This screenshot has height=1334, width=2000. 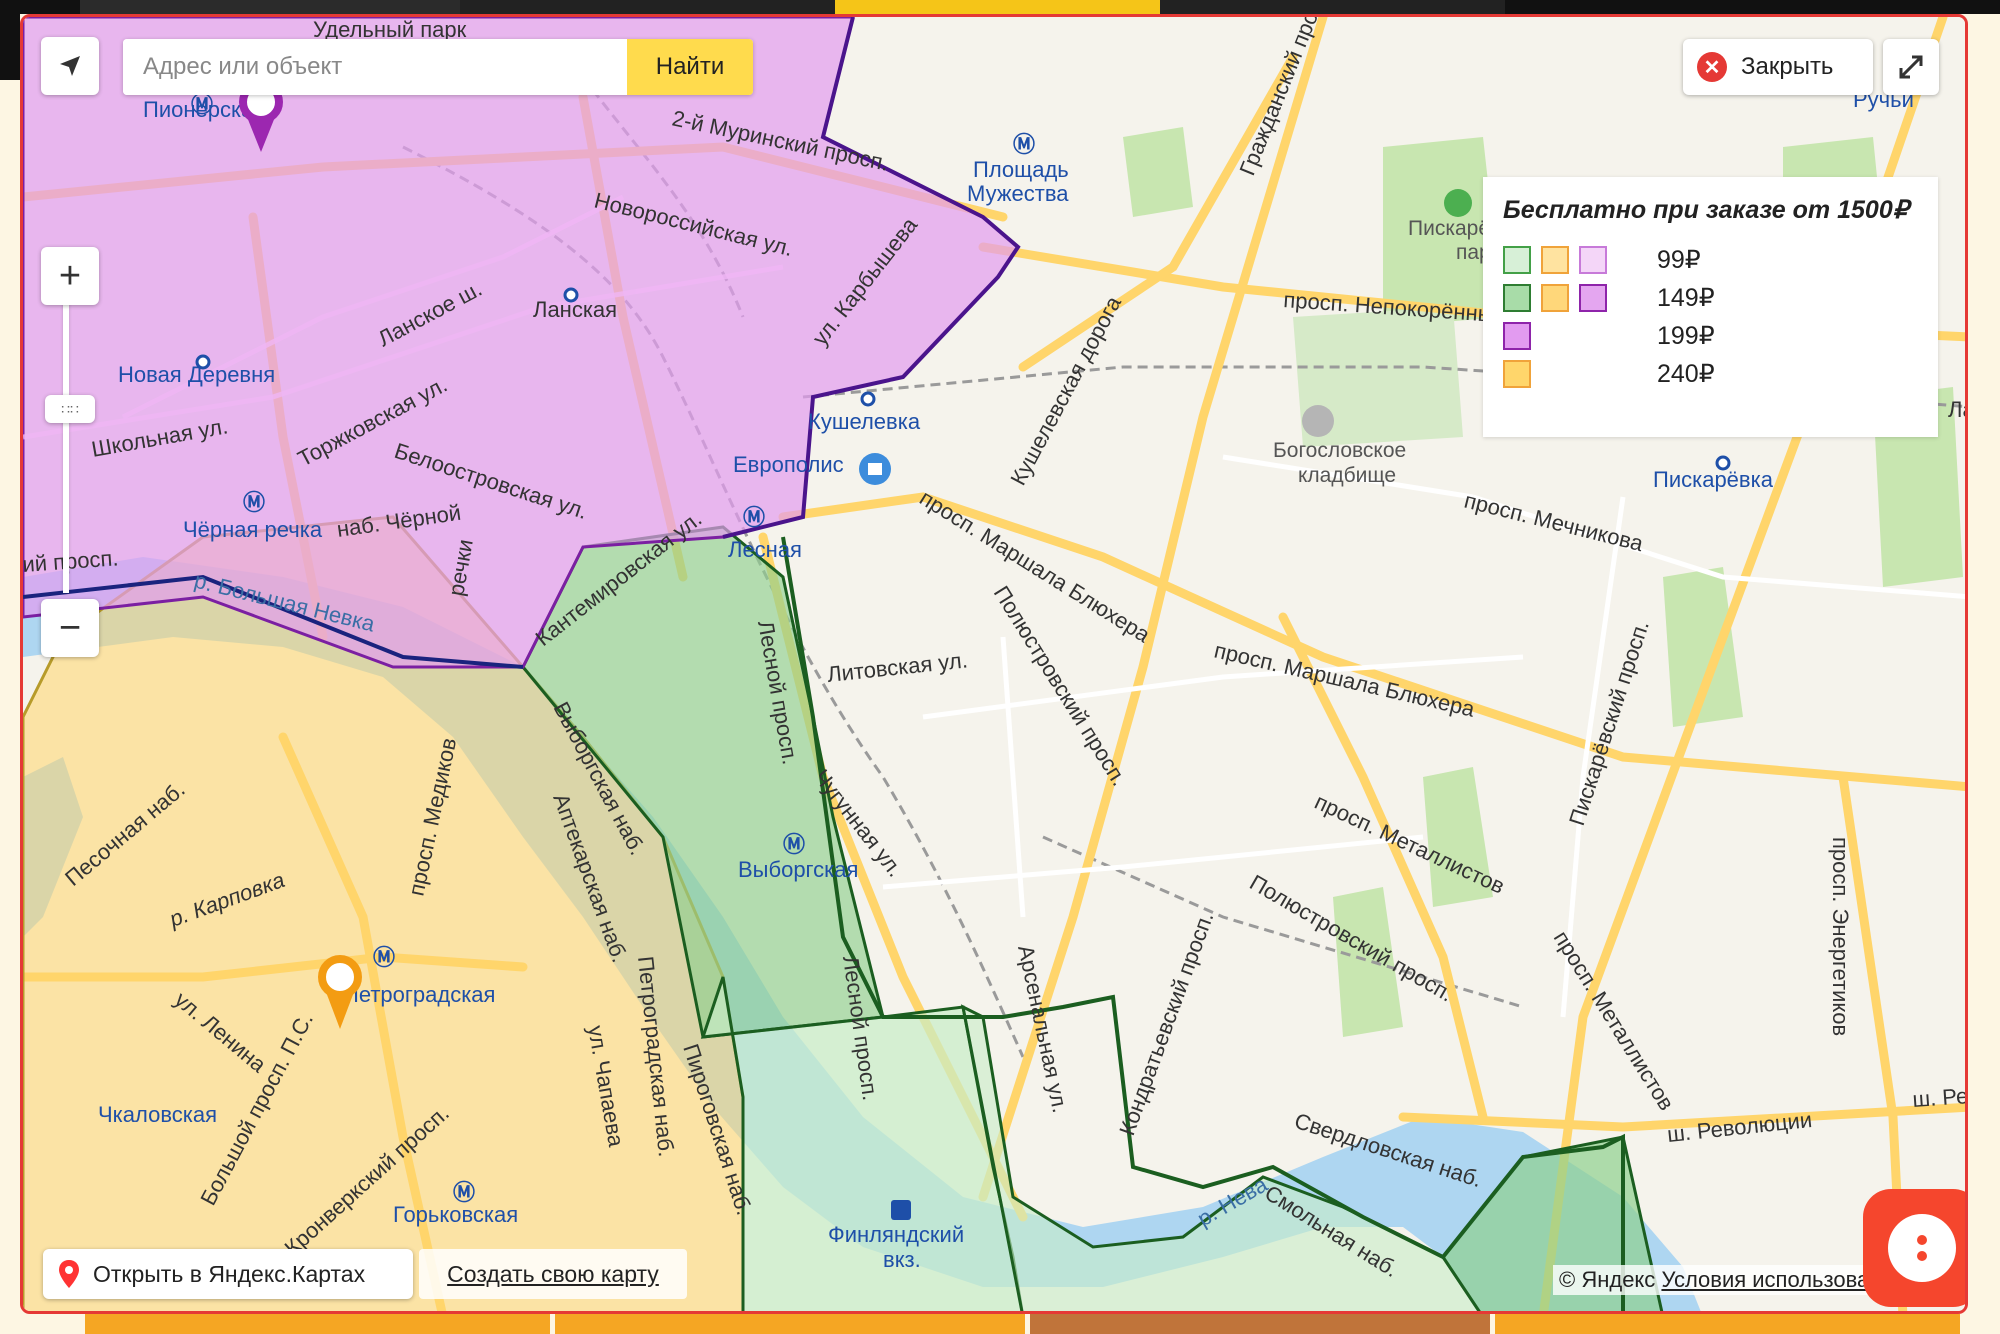 I want to click on expand-icon, so click(x=1911, y=67).